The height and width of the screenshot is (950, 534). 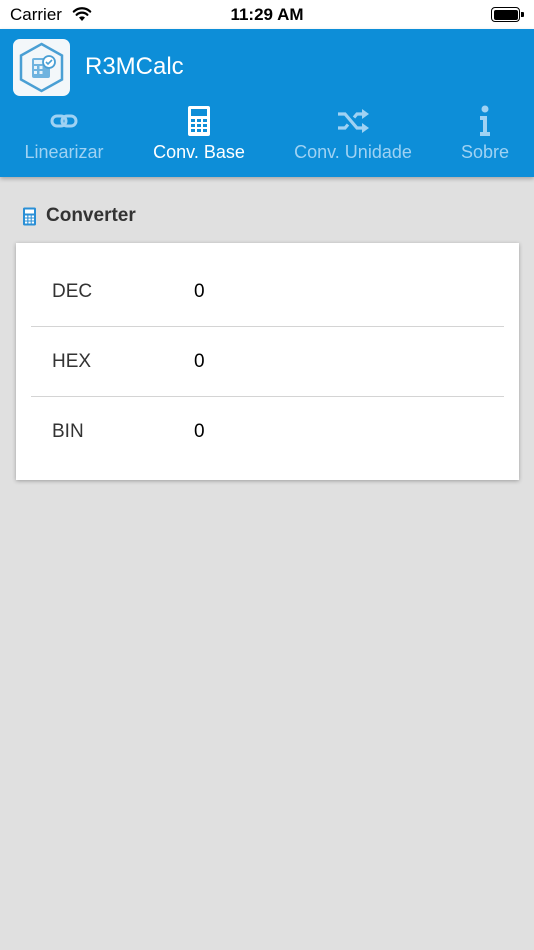 I want to click on hex-input: 0, so click(x=199, y=362).